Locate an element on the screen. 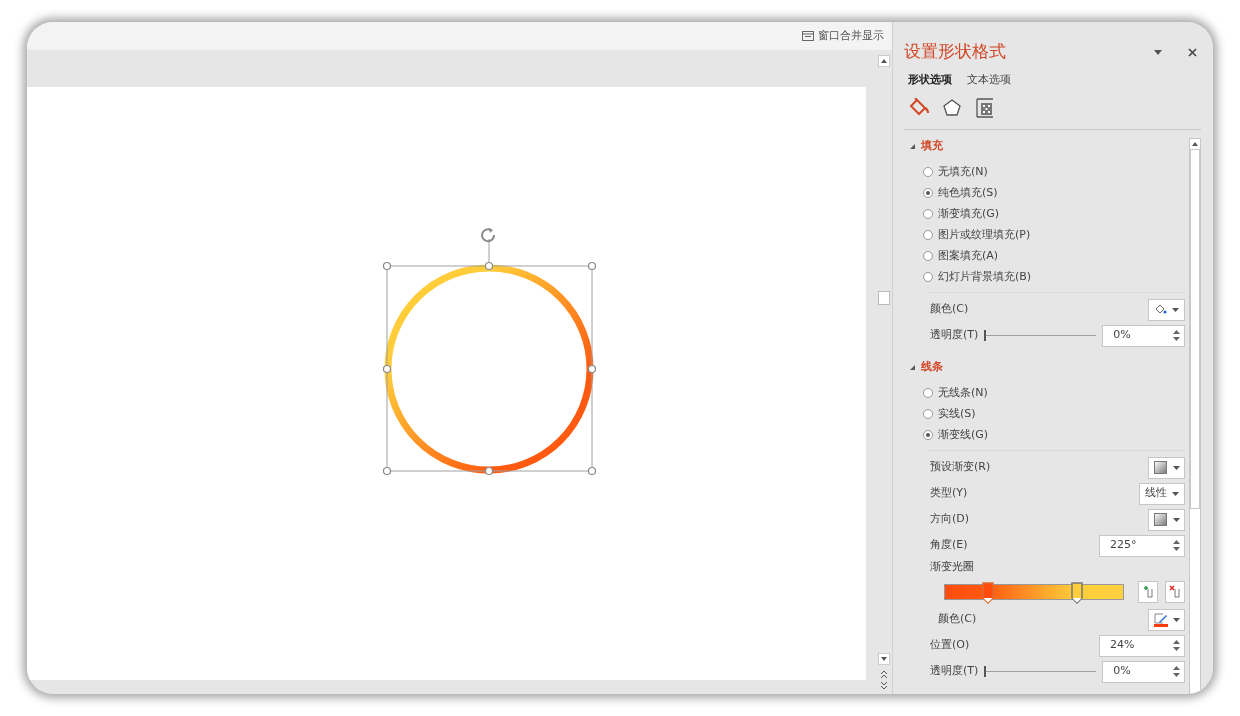 The image size is (1240, 716). radio-option: 图案填充(A) is located at coordinates (961, 256).